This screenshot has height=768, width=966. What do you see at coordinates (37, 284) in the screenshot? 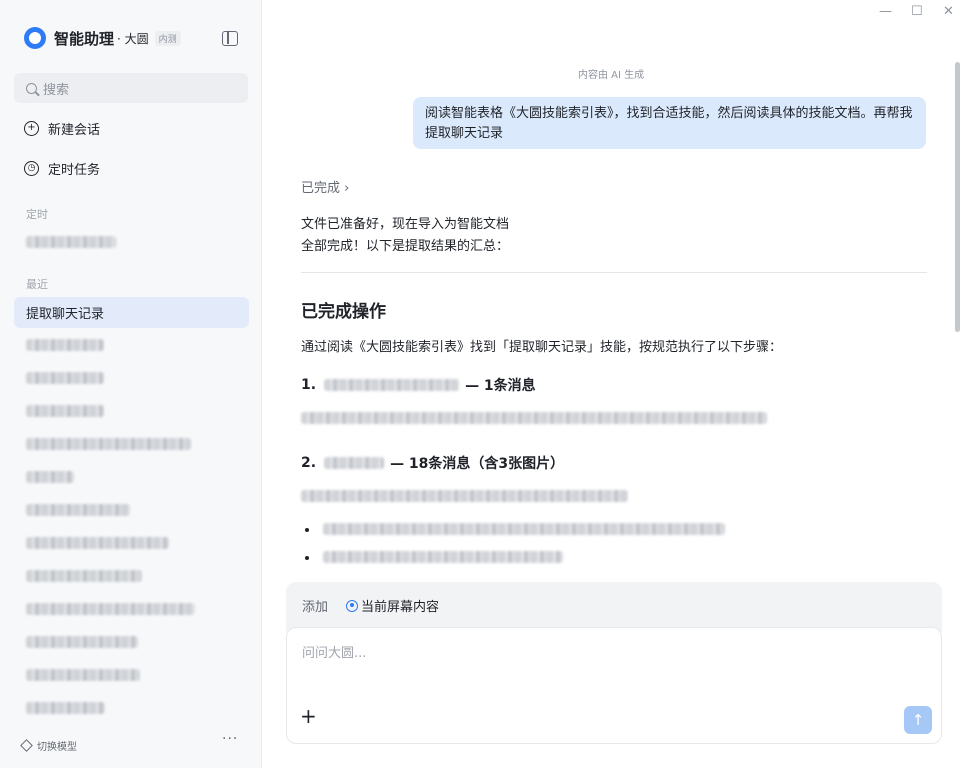
I see `section-label-recent: 最近` at bounding box center [37, 284].